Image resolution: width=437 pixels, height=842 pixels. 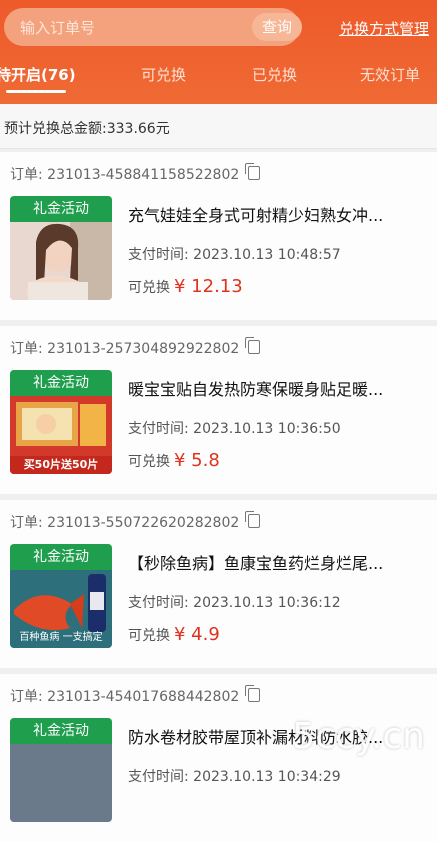 I want to click on order-id: 订单: 231013-257304892922802, so click(x=135, y=347).